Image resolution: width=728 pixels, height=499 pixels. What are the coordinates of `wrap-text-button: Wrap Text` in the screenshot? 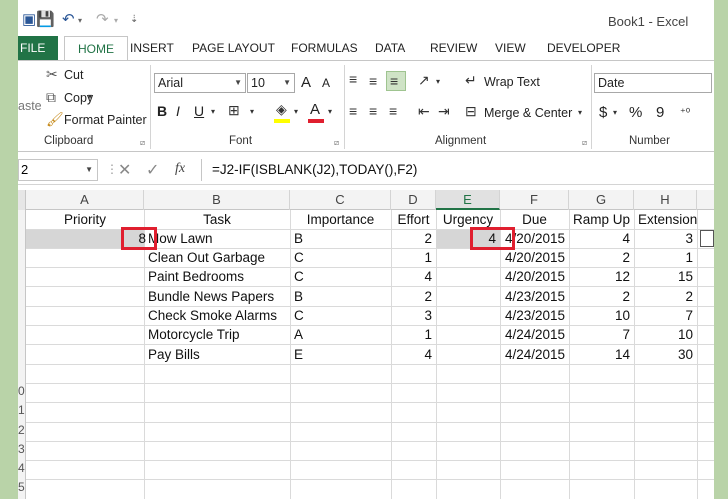 It's located at (512, 82).